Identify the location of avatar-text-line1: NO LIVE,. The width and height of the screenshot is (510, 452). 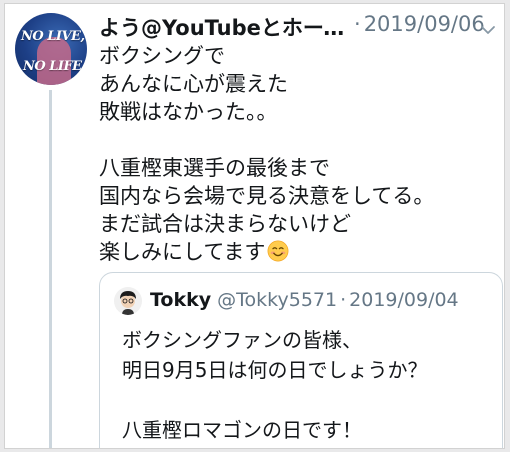
(53, 36).